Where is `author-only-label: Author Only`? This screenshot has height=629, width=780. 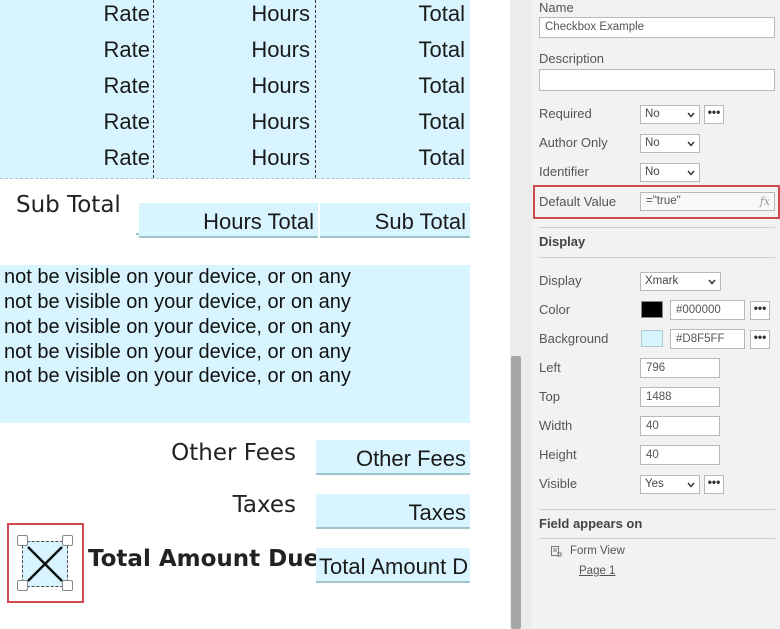 author-only-label: Author Only is located at coordinates (573, 142).